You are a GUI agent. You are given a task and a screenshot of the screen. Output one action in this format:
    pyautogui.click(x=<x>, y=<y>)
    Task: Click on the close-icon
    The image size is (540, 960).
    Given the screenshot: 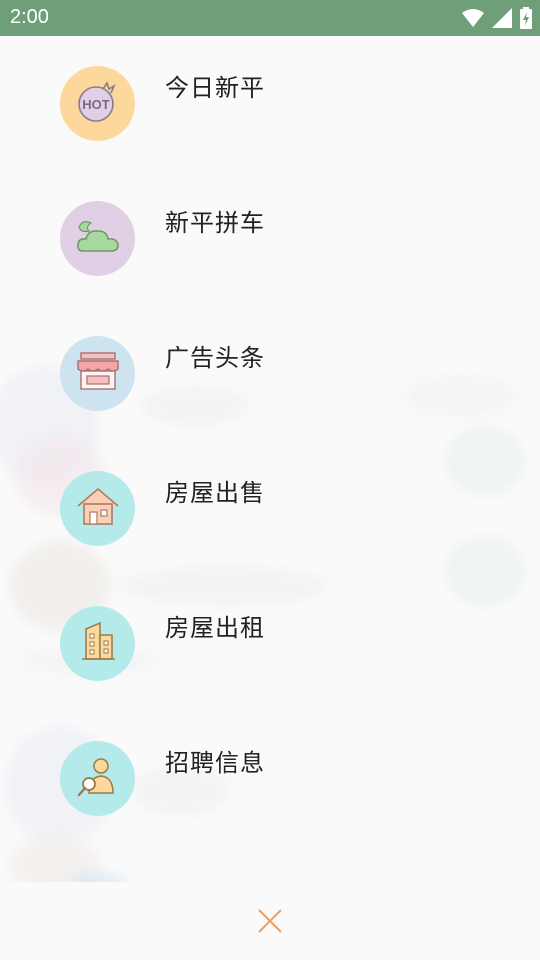 What is the action you would take?
    pyautogui.click(x=270, y=923)
    